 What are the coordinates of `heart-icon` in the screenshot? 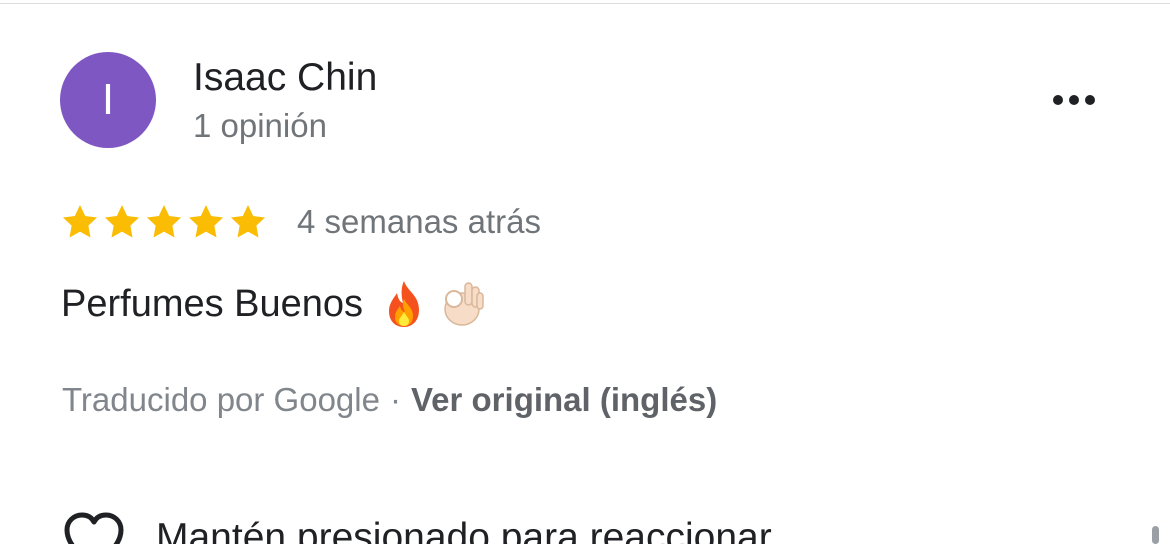 It's located at (94, 528).